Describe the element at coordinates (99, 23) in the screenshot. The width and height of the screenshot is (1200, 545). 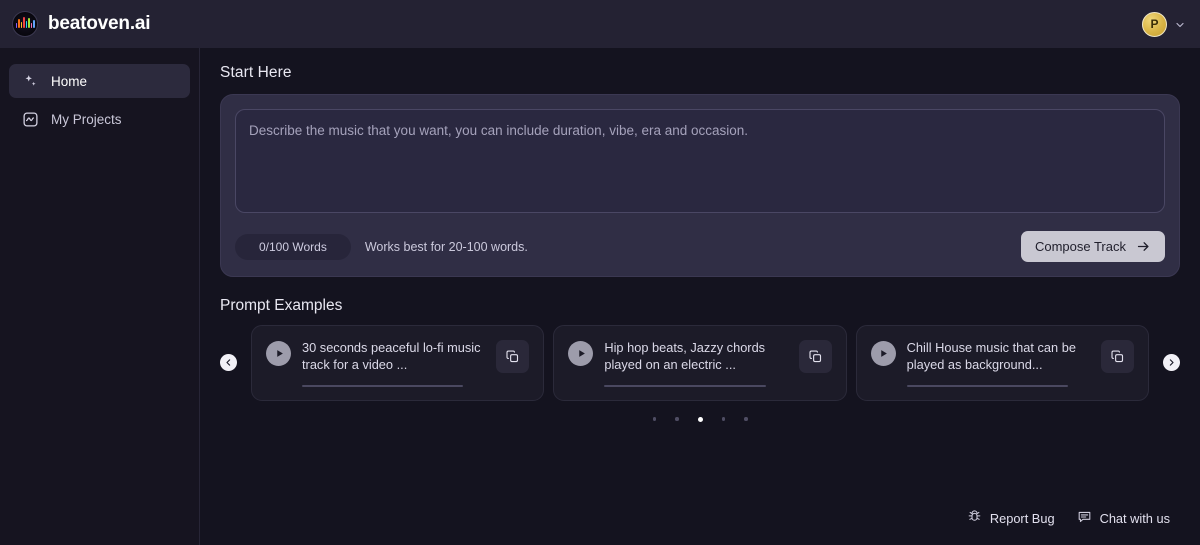
I see `brand-name: beatoven.ai` at that location.